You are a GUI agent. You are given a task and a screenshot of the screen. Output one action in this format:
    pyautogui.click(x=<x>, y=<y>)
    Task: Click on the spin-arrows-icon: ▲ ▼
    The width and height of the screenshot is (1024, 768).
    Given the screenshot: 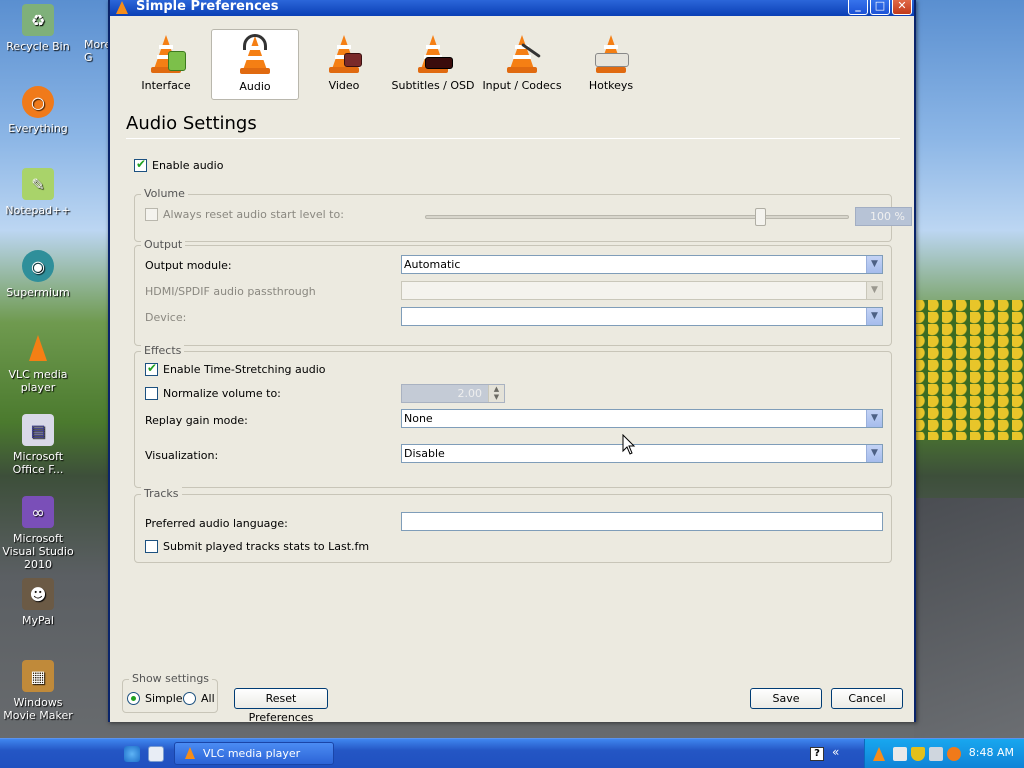 What is the action you would take?
    pyautogui.click(x=496, y=393)
    